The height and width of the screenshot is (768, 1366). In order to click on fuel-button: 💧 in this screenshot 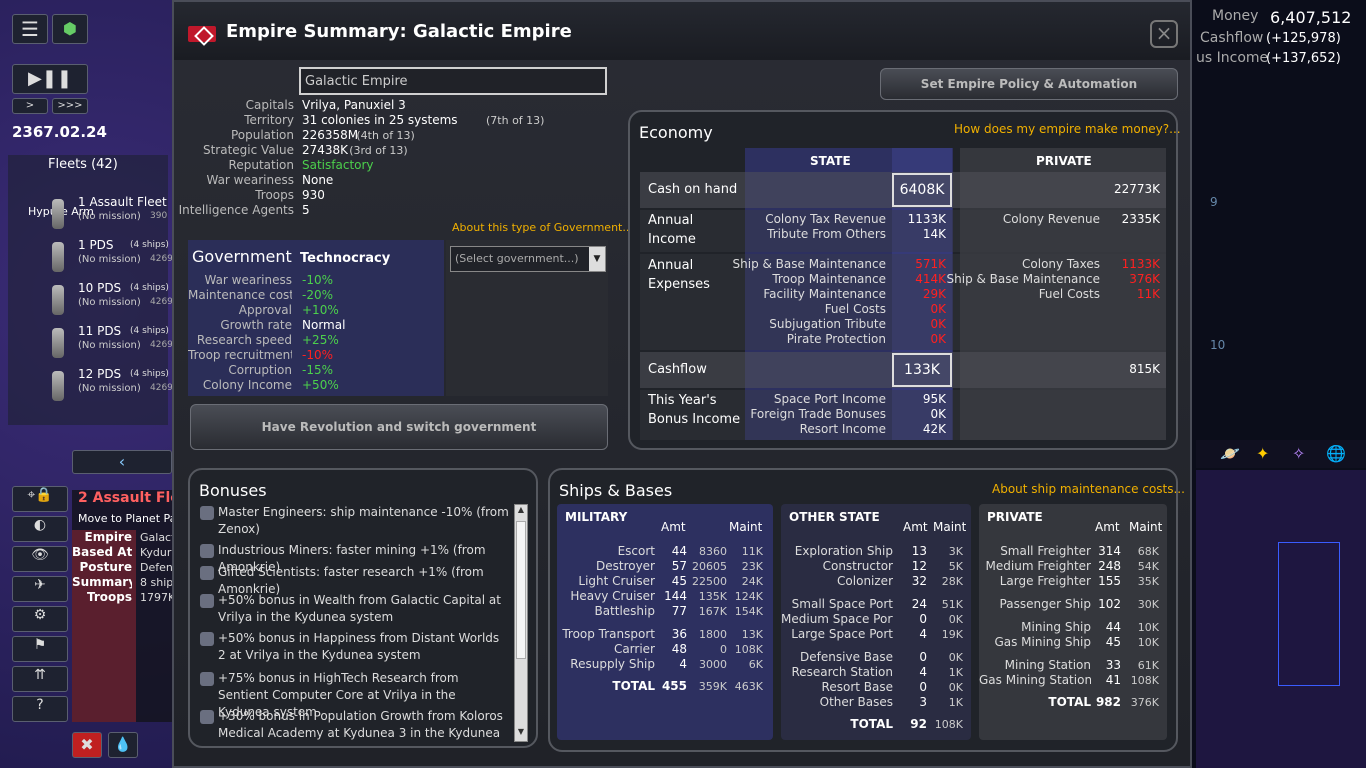, I will do `click(123, 745)`.